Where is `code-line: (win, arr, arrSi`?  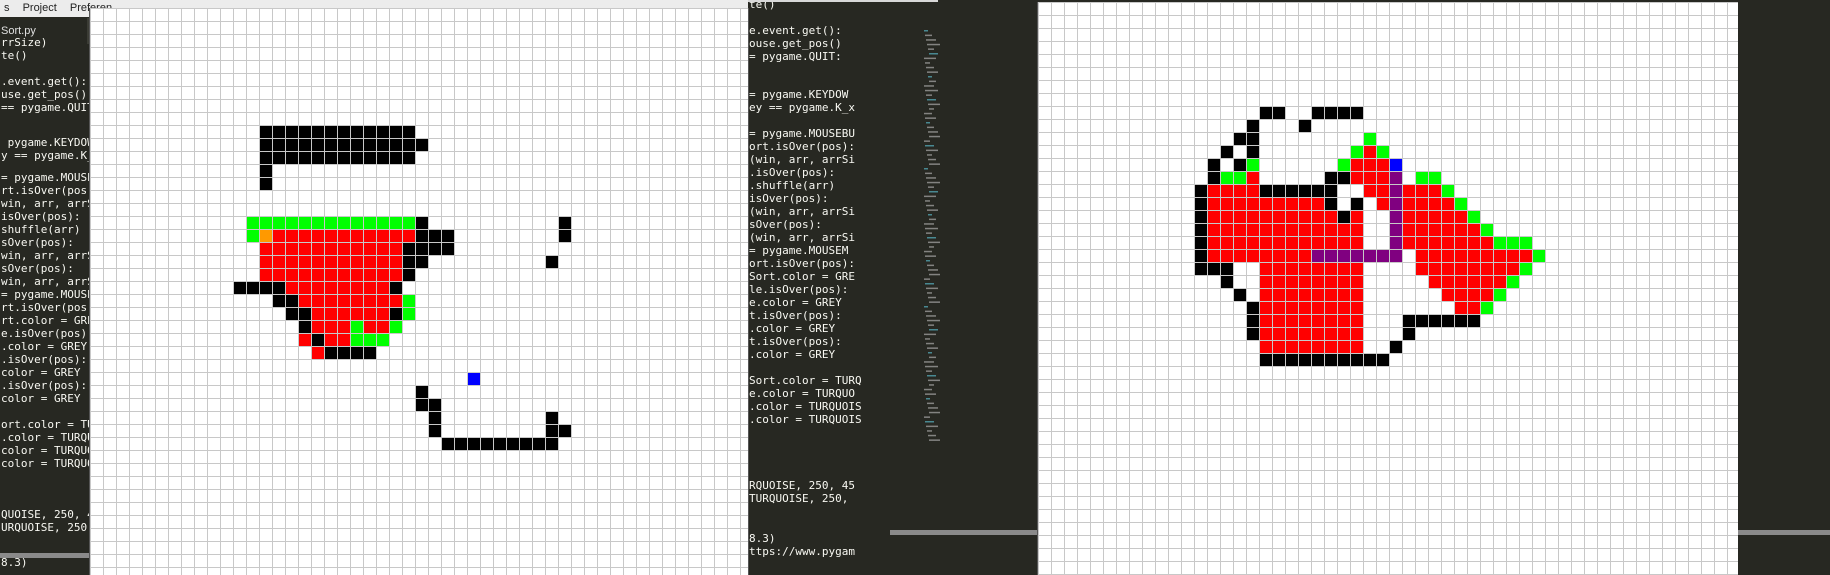 code-line: (win, arr, arrSi is located at coordinates (802, 160).